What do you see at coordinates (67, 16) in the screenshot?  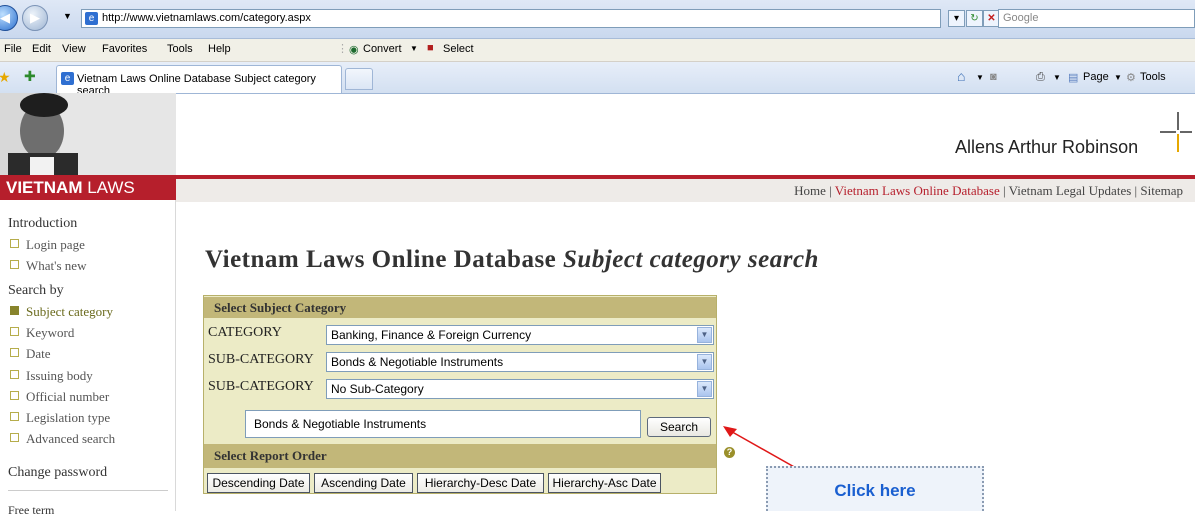 I see `history-dropdown-icon: ▼` at bounding box center [67, 16].